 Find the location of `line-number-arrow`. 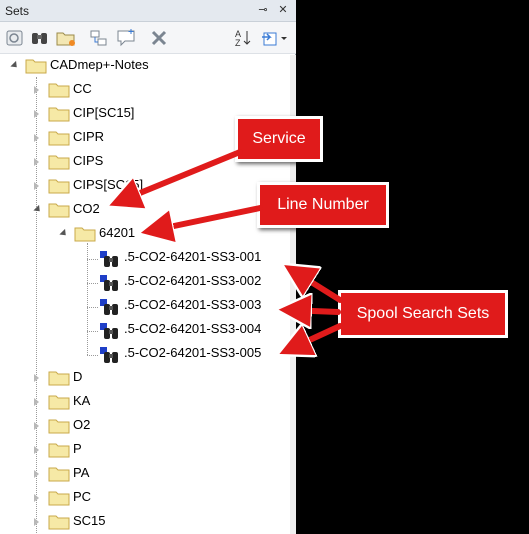

line-number-arrow is located at coordinates (206, 218).